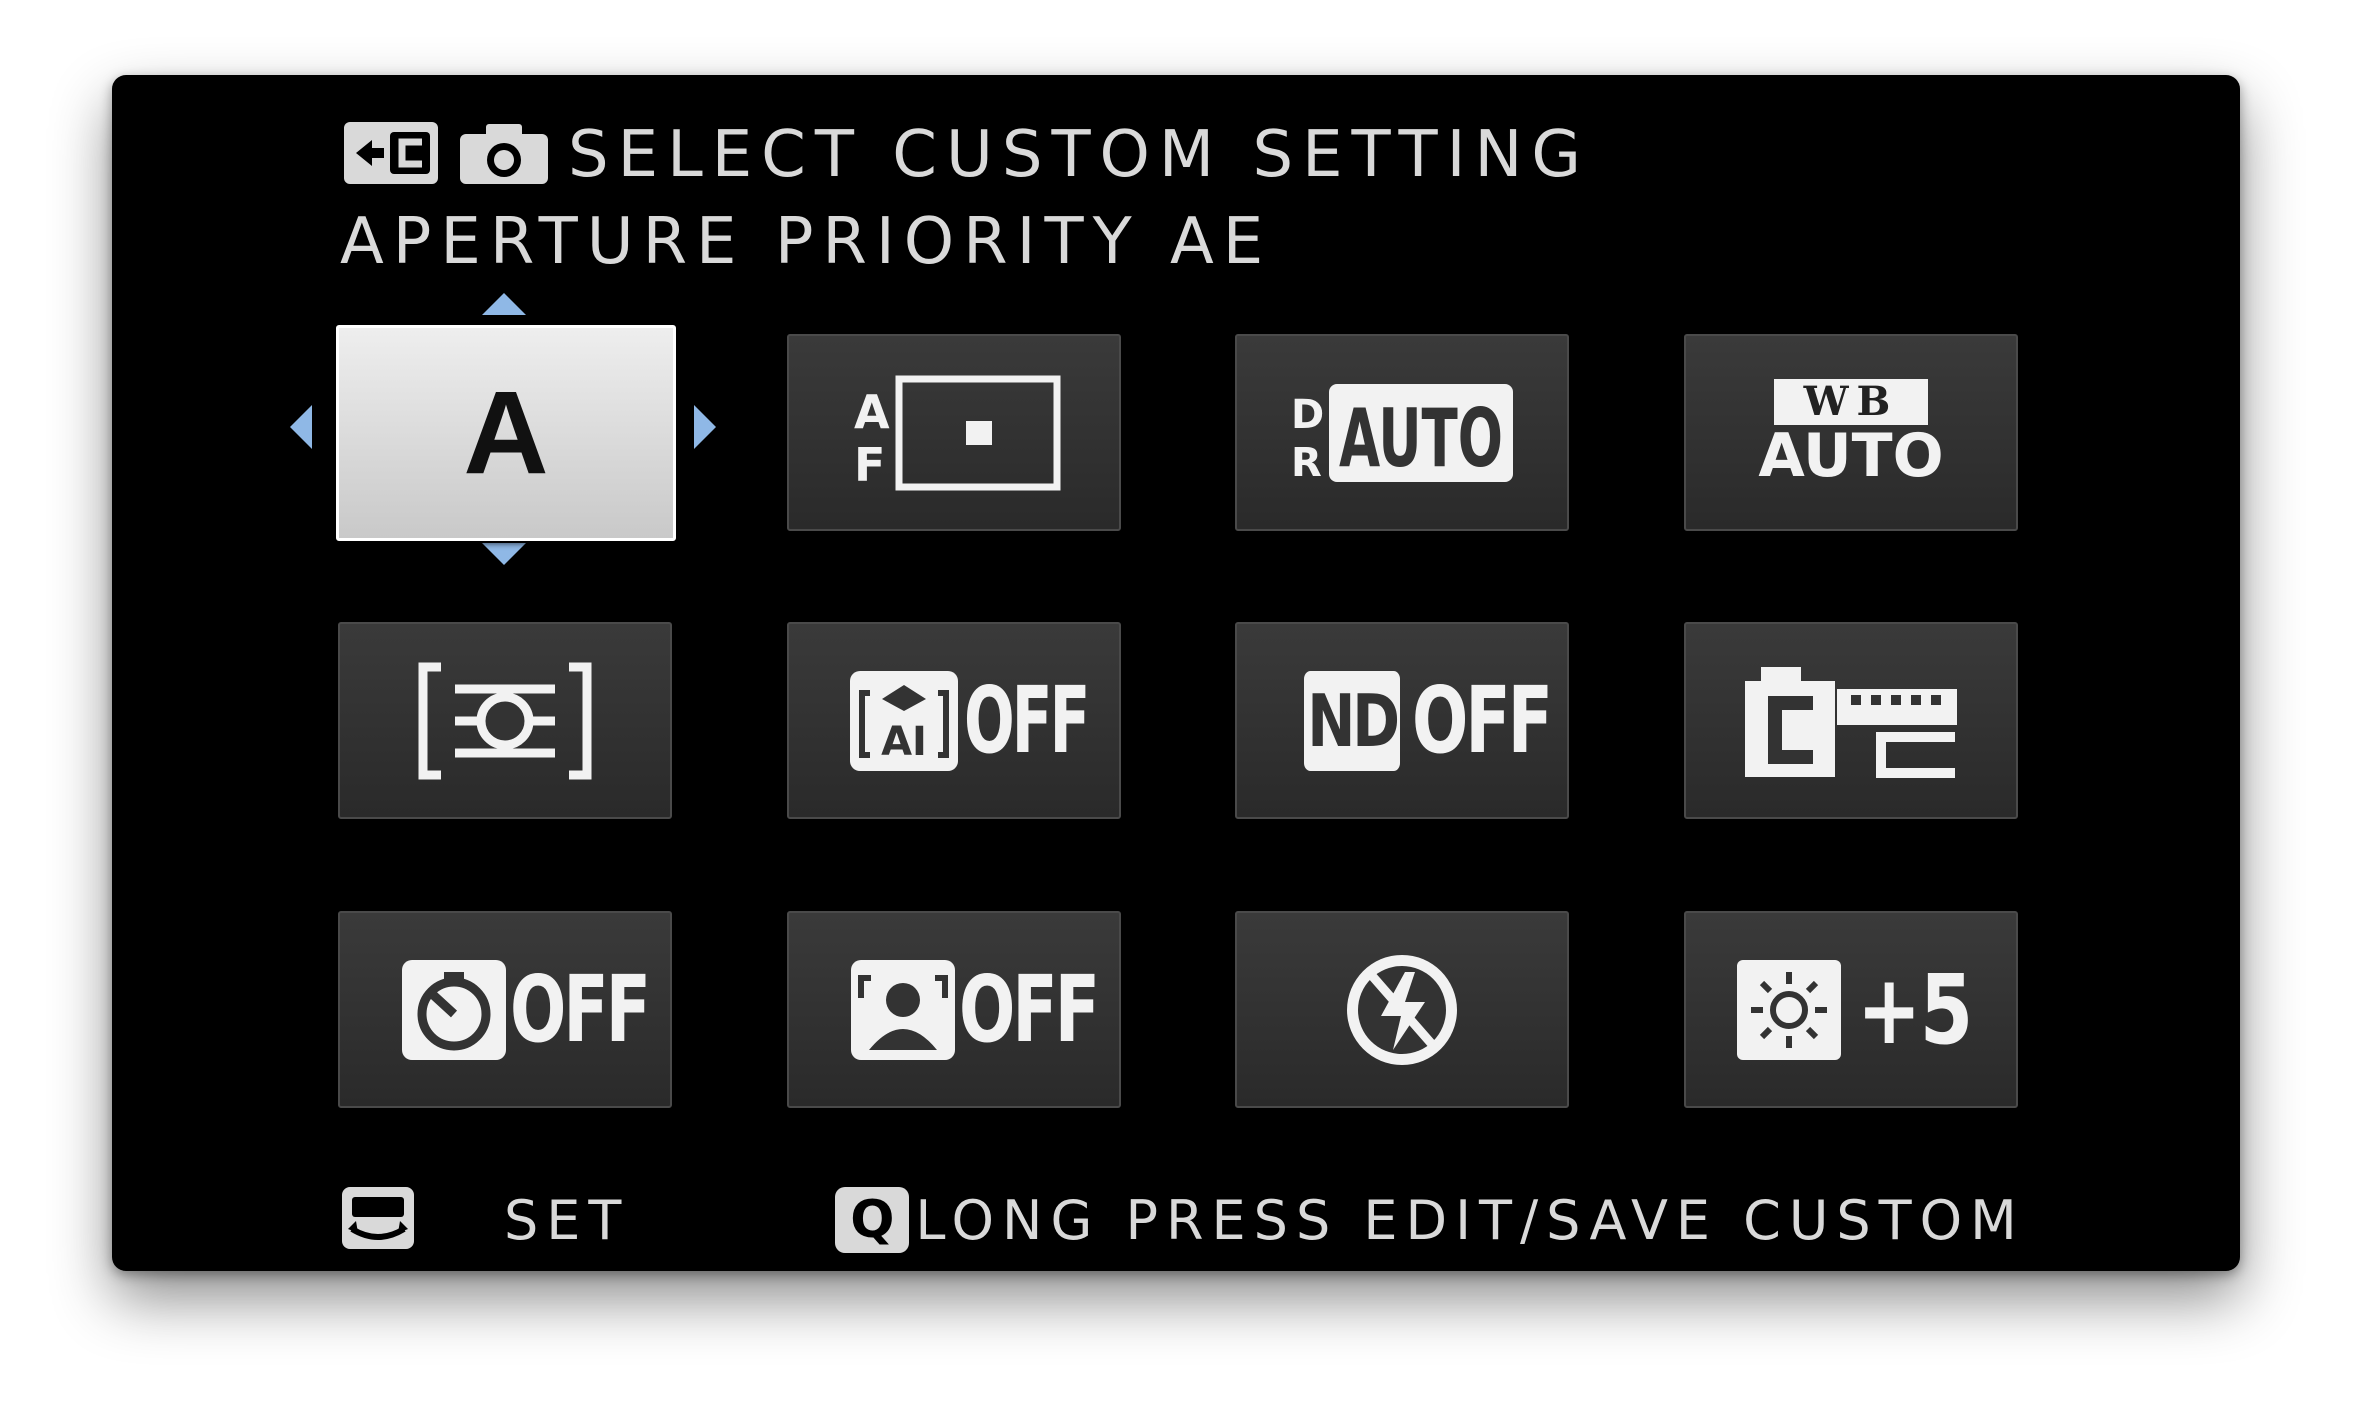 The image size is (2354, 1422). I want to click on single-point-af-icon: A F, so click(954, 433).